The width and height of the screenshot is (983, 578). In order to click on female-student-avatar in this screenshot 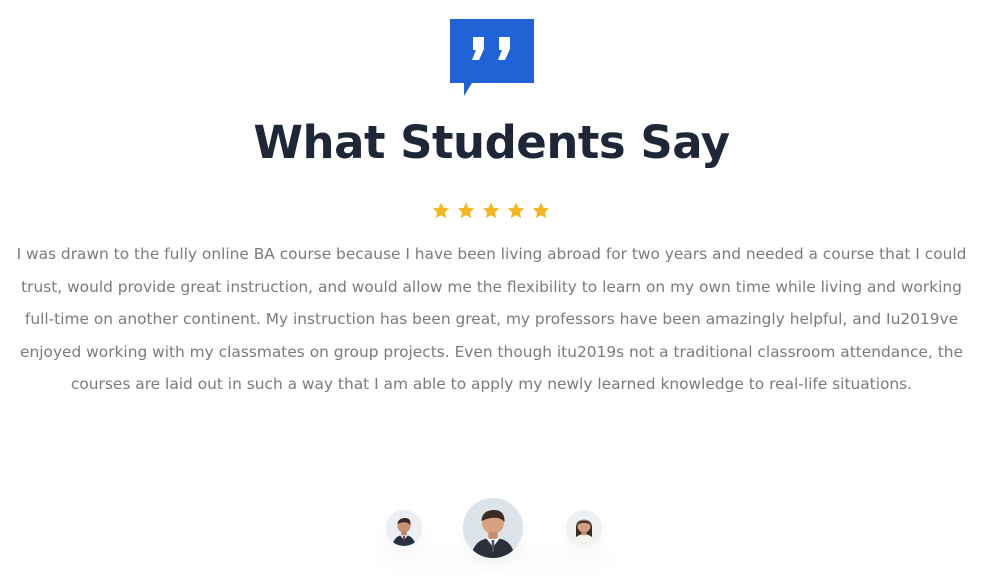, I will do `click(584, 528)`.